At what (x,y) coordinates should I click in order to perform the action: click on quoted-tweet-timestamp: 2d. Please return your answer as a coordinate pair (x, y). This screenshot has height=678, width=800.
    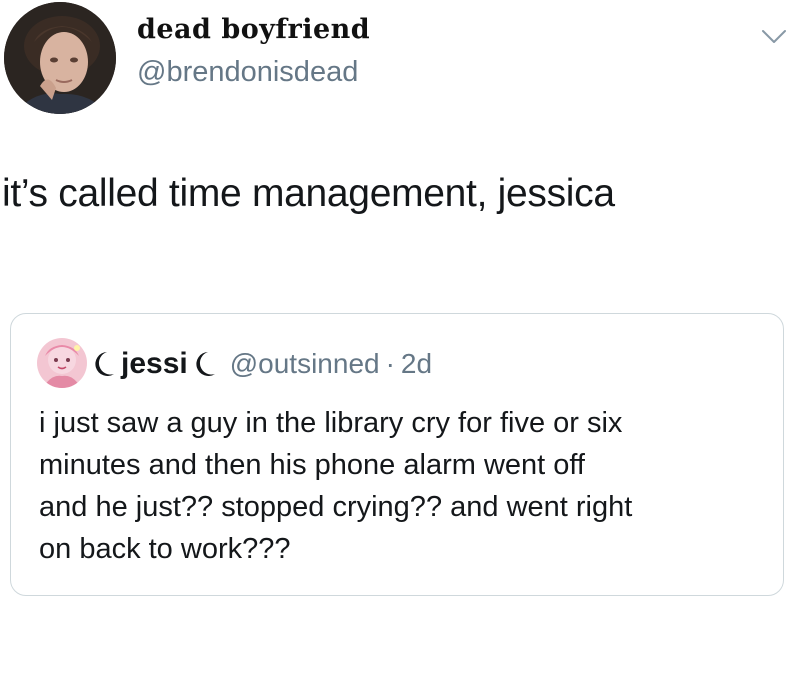
    Looking at the image, I should click on (416, 364).